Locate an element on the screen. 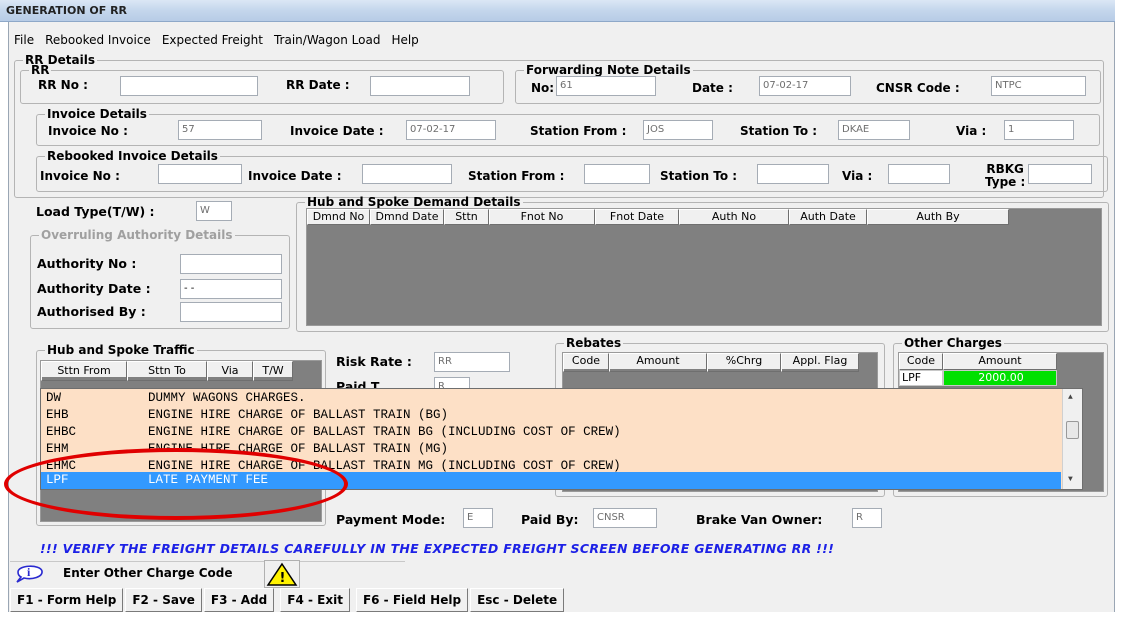  fnote-no-field: 61 is located at coordinates (606, 86).